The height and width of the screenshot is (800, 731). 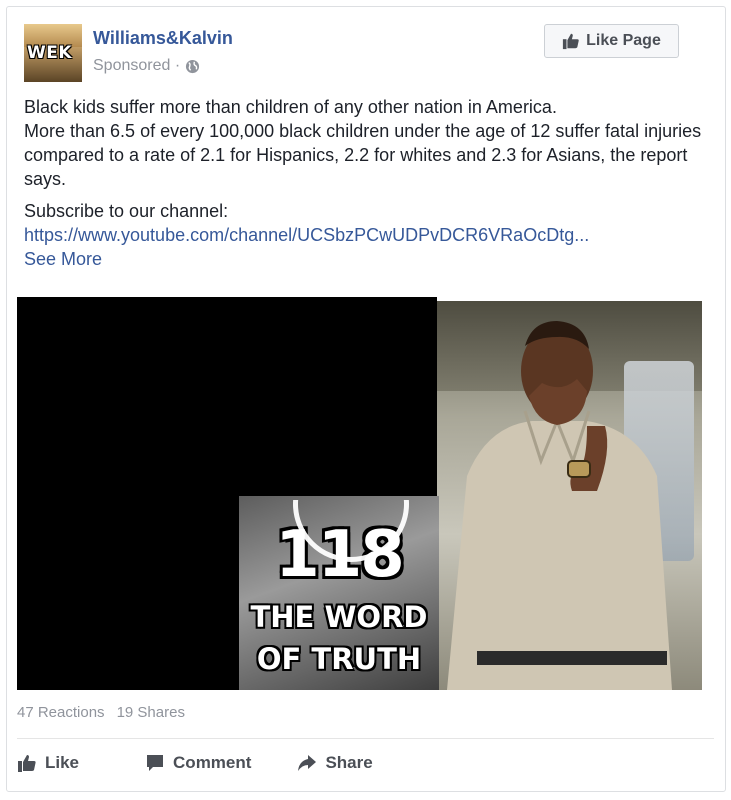 What do you see at coordinates (50, 53) in the screenshot?
I see `avatar-logo-text: WEK` at bounding box center [50, 53].